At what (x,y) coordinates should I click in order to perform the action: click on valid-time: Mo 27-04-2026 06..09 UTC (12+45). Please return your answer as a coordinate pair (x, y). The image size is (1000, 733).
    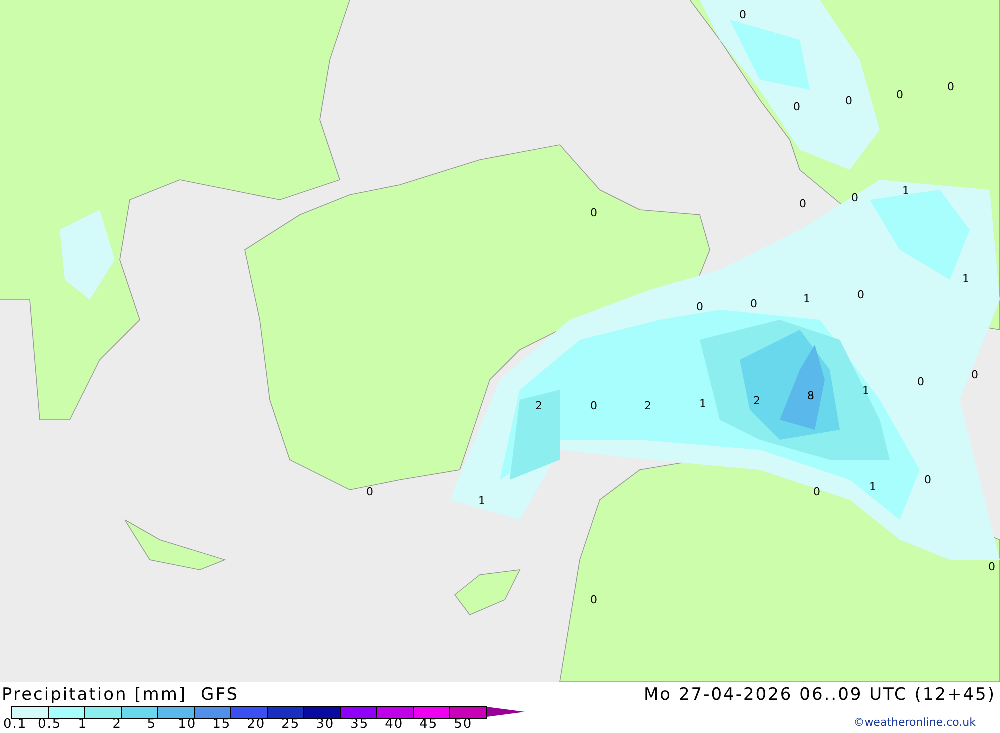
    Looking at the image, I should click on (820, 695).